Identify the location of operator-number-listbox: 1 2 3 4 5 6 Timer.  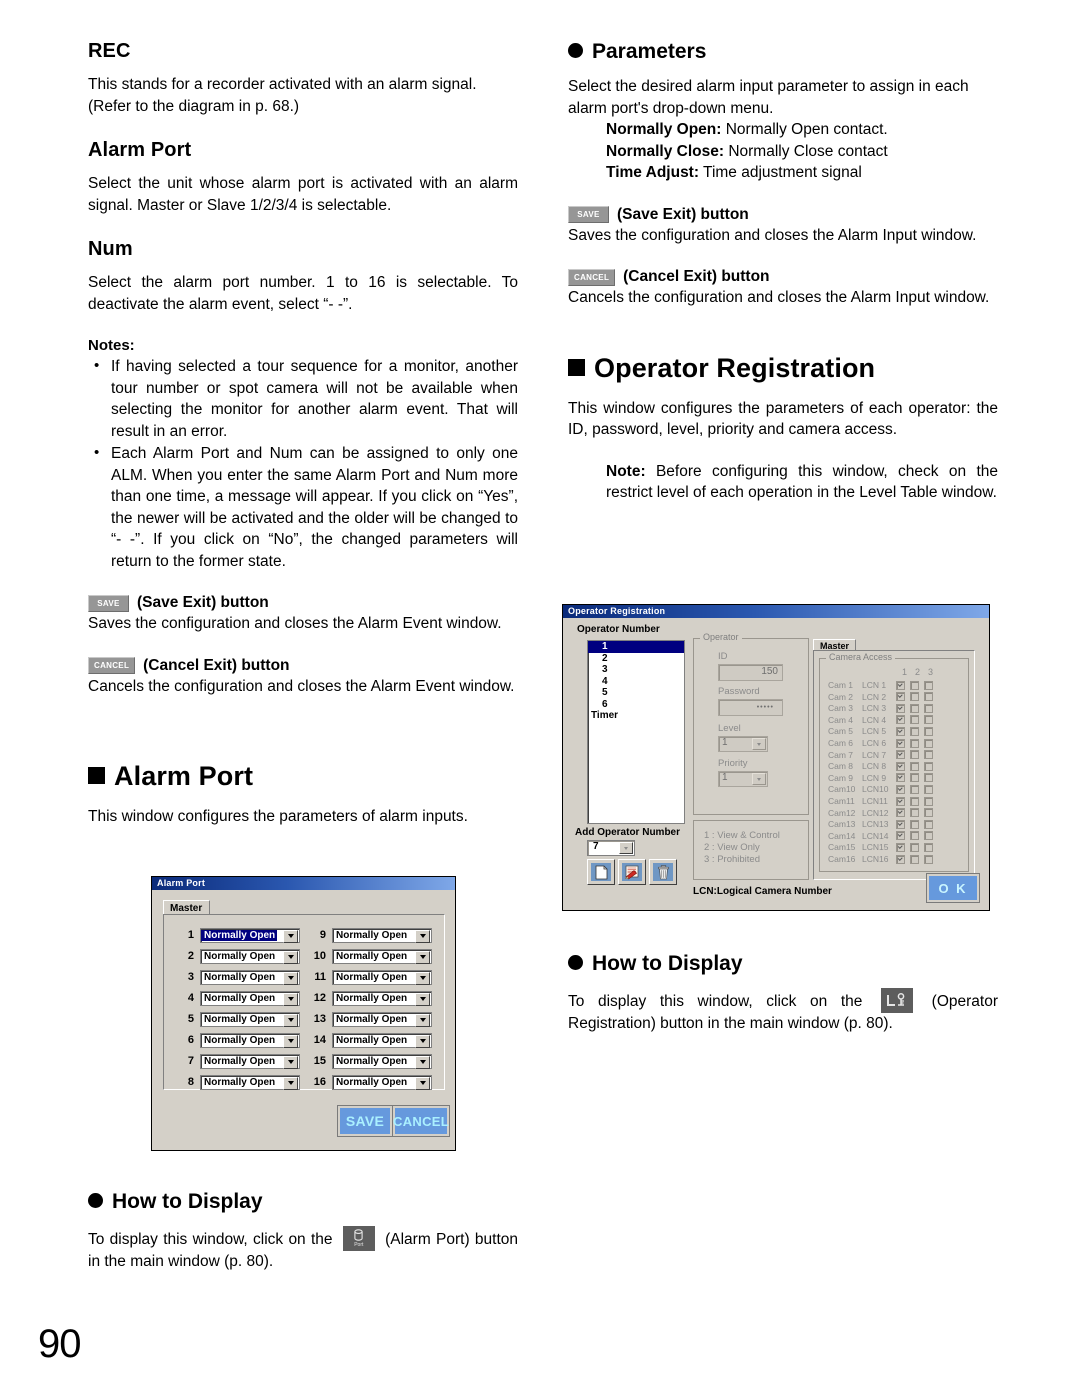
(636, 732).